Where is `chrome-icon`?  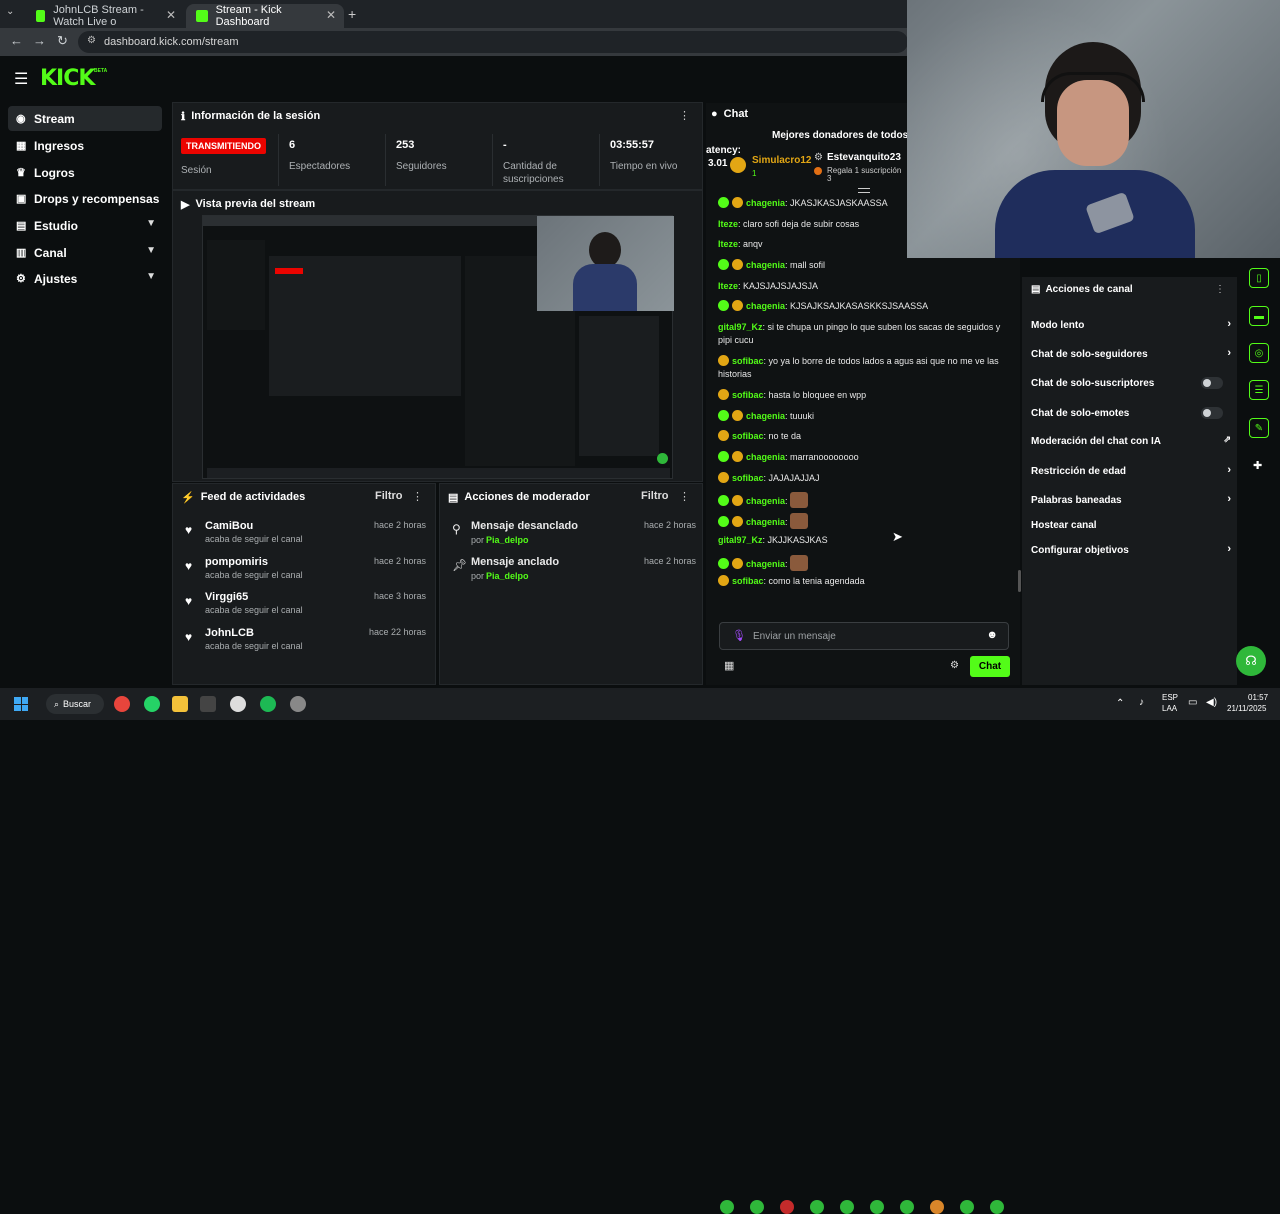 chrome-icon is located at coordinates (122, 704).